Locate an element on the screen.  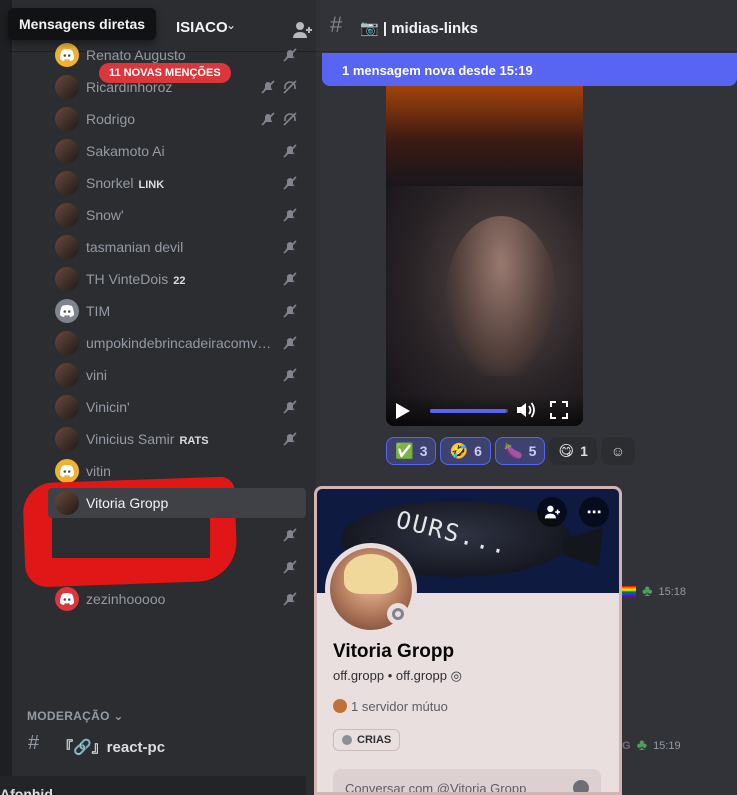
member-row: TH VinteDois 22 is located at coordinates (177, 279).